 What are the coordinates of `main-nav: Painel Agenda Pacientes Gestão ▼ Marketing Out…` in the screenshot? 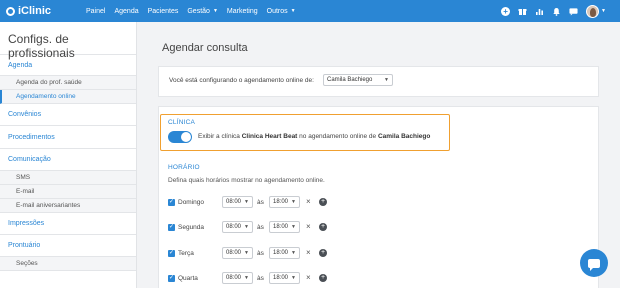 It's located at (195, 11).